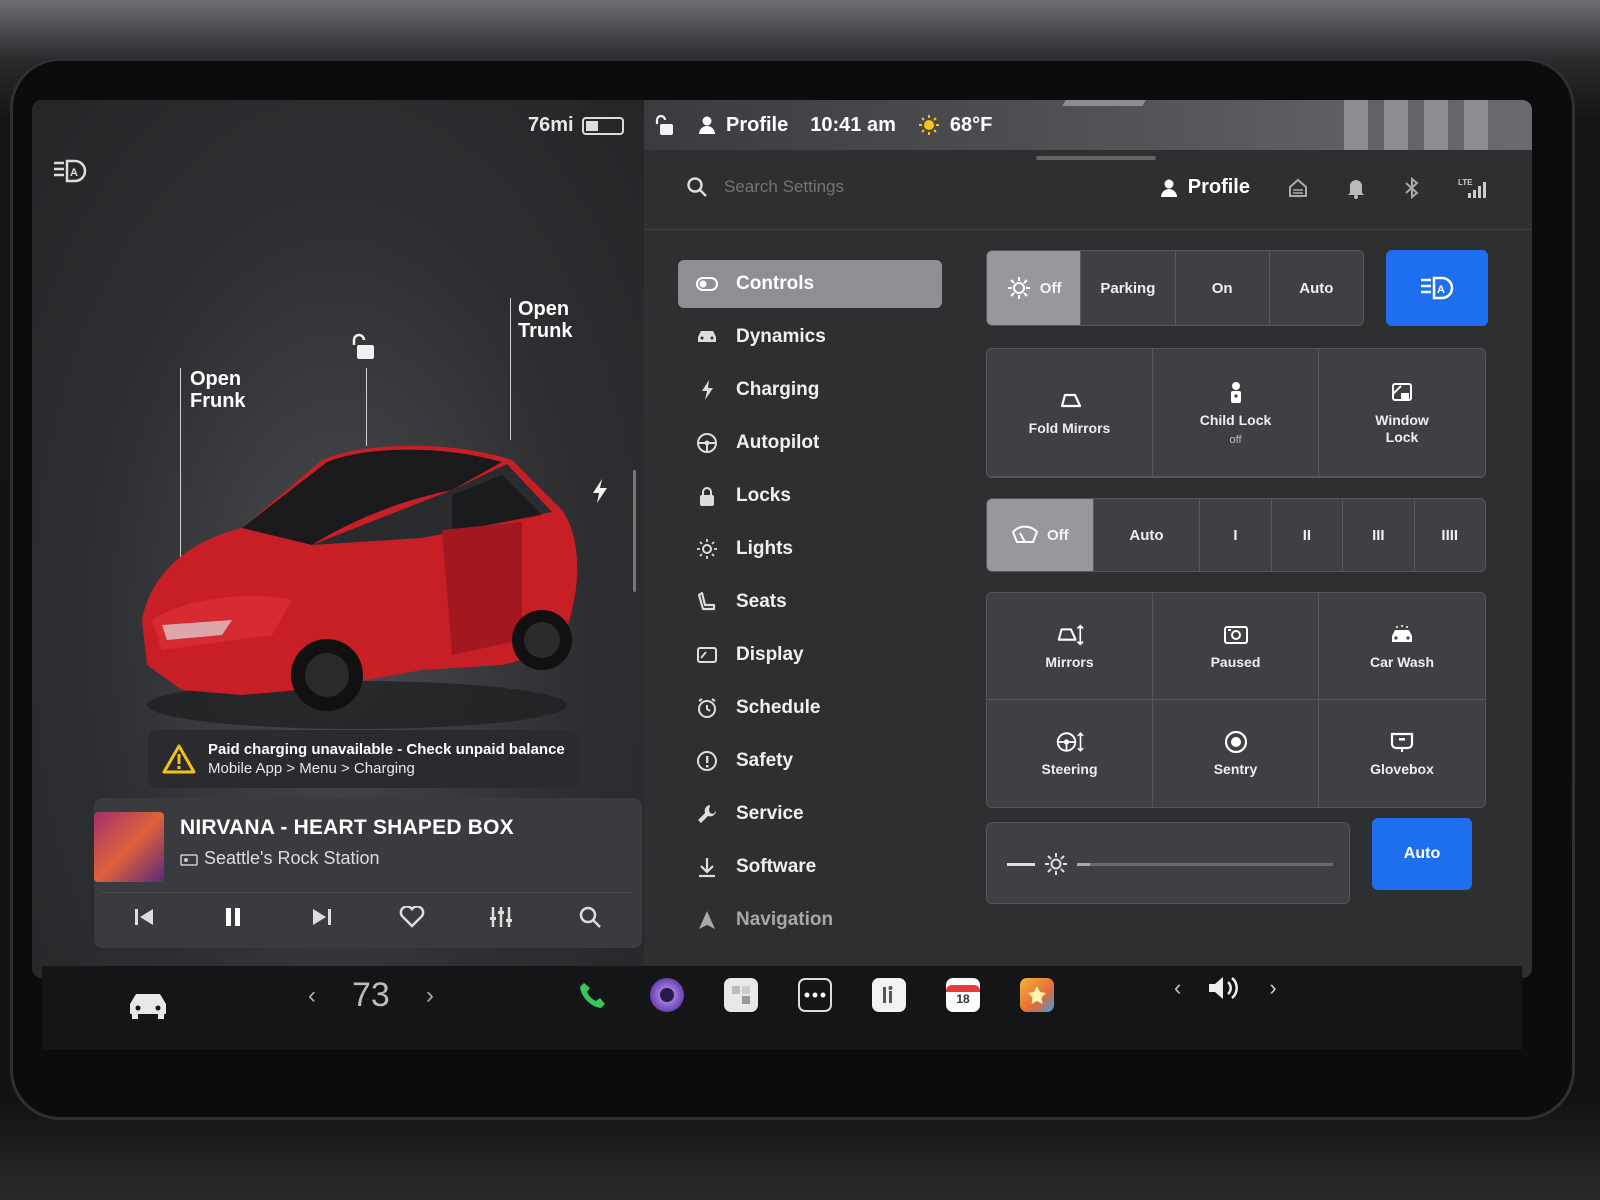  What do you see at coordinates (1236, 753) in the screenshot?
I see `sentry-button: Sentry` at bounding box center [1236, 753].